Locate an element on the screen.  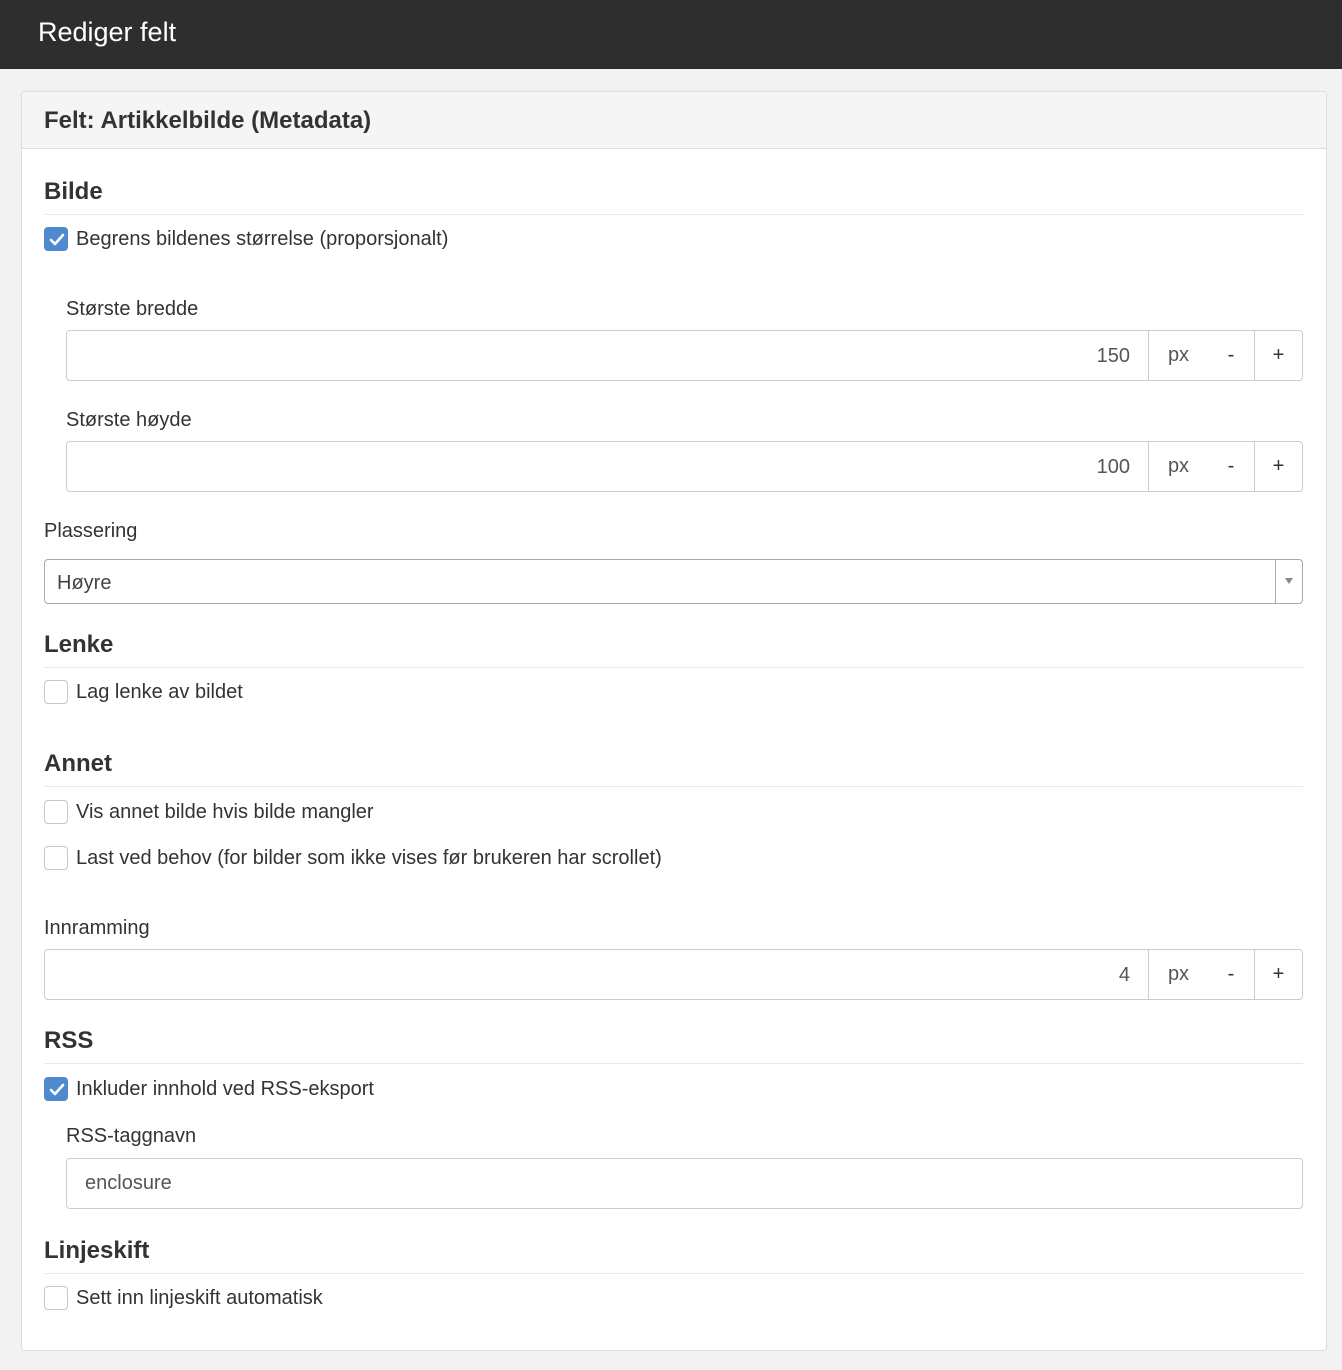
max-height-increment-button: + is located at coordinates (1278, 466).